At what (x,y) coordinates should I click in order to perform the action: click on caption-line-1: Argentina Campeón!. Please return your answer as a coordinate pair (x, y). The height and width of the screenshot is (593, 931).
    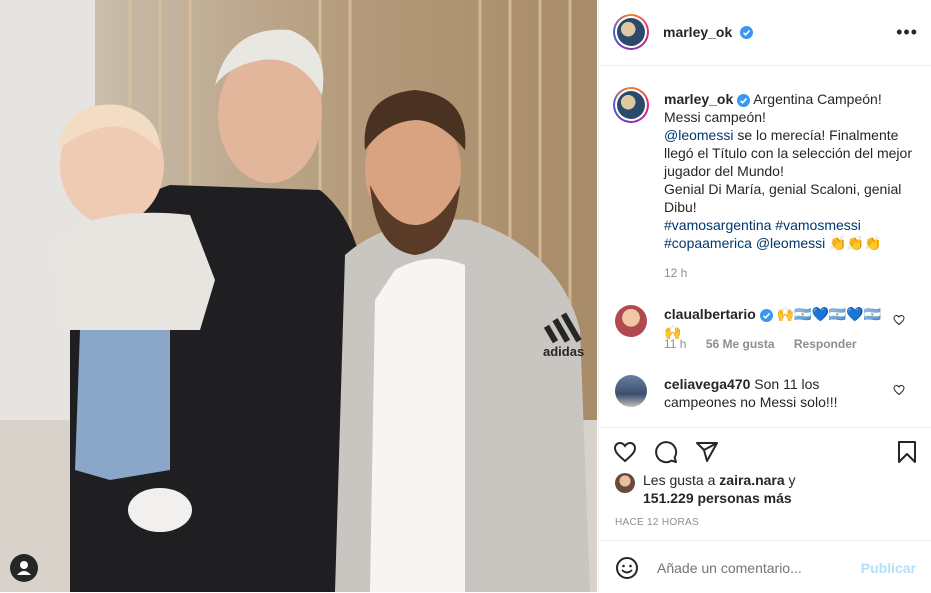
    Looking at the image, I should click on (817, 99).